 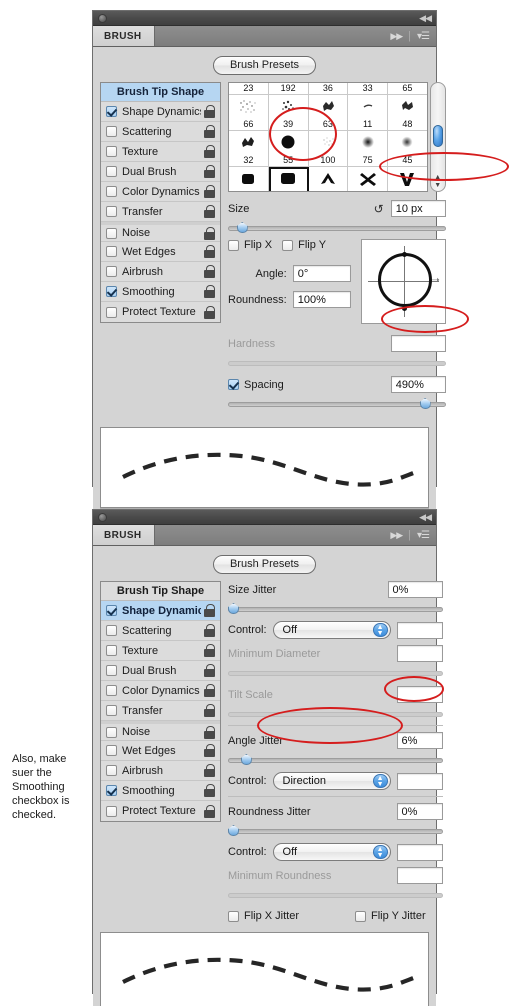 I want to click on brush-presets-button: Brush Presets, so click(x=264, y=564).